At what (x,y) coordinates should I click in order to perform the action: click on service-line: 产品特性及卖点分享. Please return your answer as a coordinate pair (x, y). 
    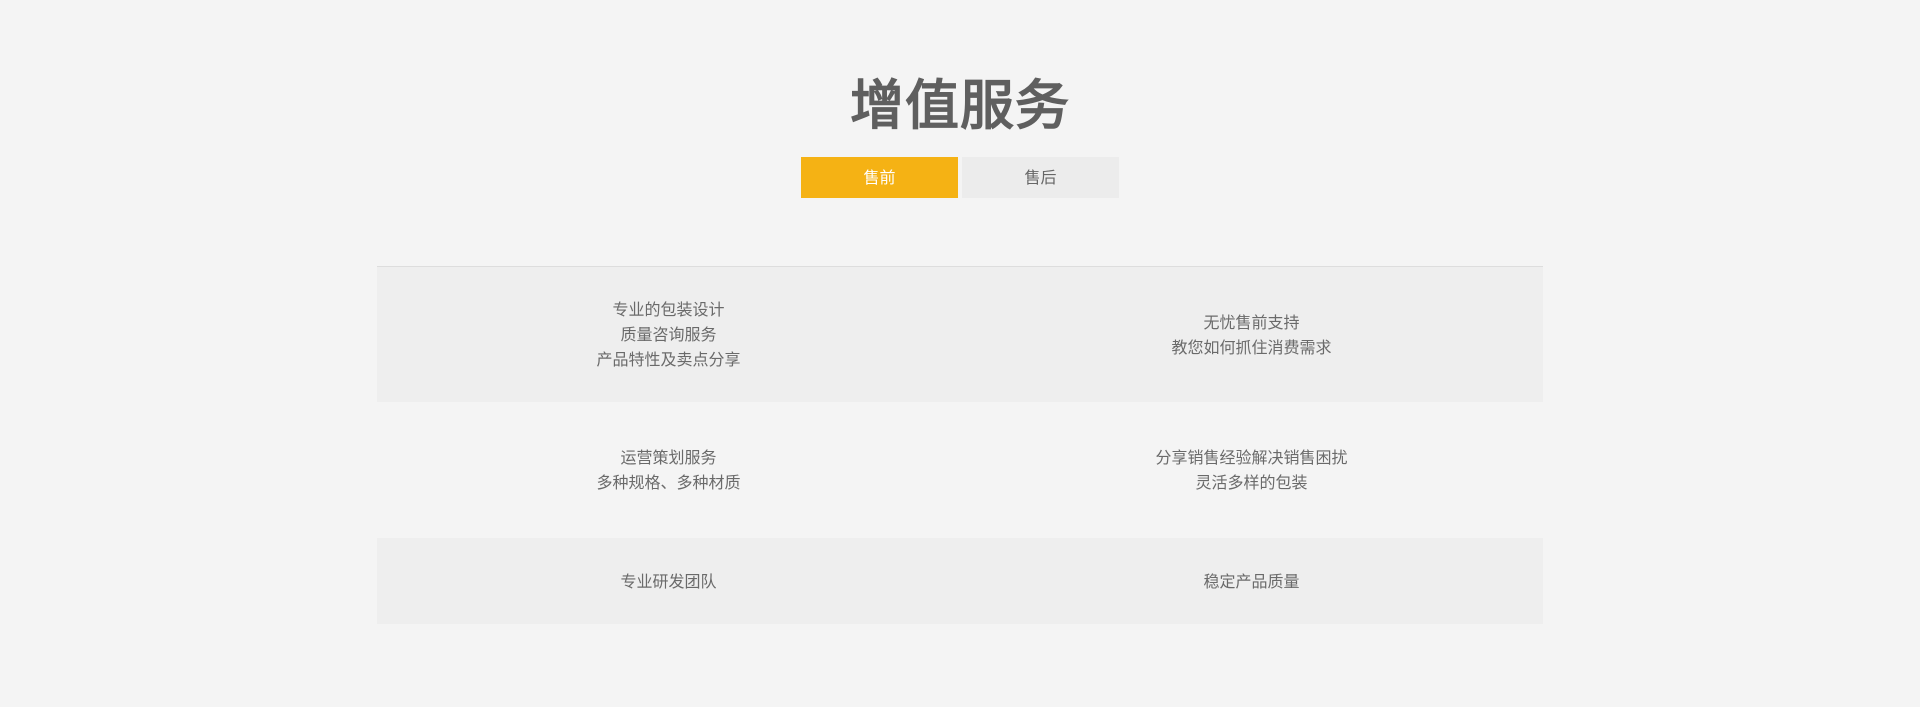
    Looking at the image, I should click on (668, 359).